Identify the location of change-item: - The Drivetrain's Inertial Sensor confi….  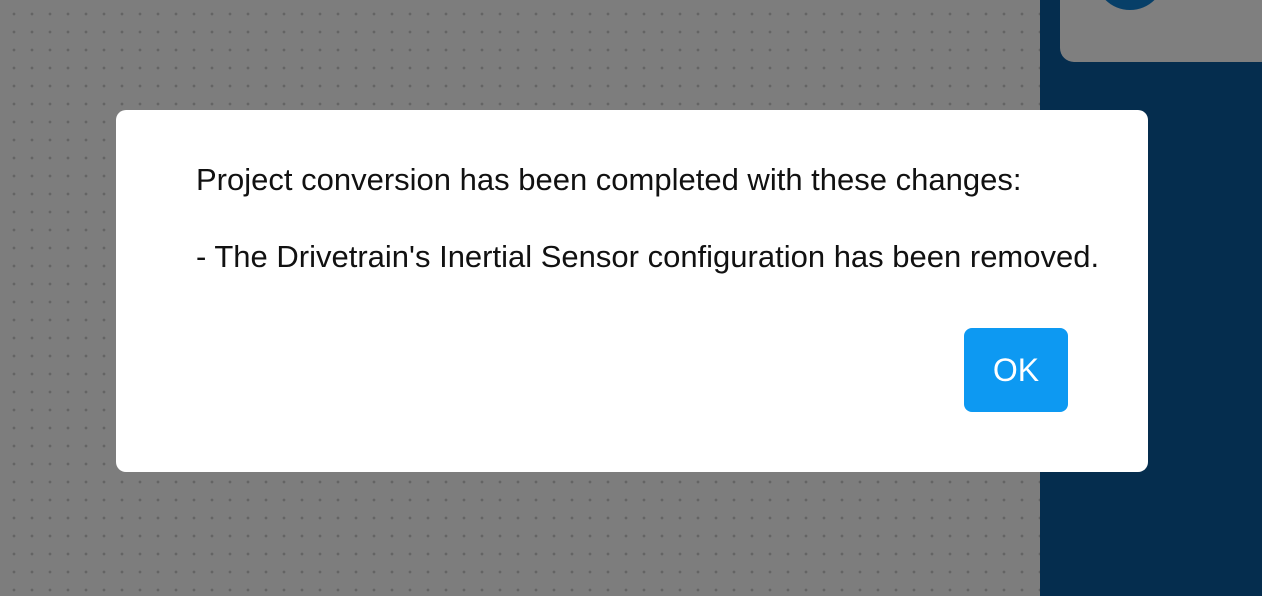
(648, 256).